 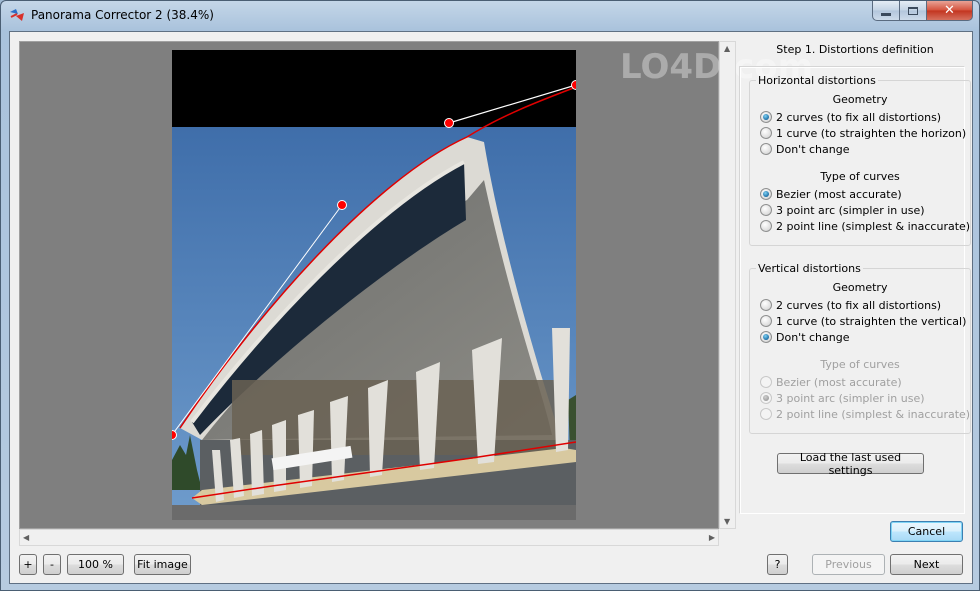 I want to click on horizontal-scrollbar: ◀ ▶, so click(x=369, y=537).